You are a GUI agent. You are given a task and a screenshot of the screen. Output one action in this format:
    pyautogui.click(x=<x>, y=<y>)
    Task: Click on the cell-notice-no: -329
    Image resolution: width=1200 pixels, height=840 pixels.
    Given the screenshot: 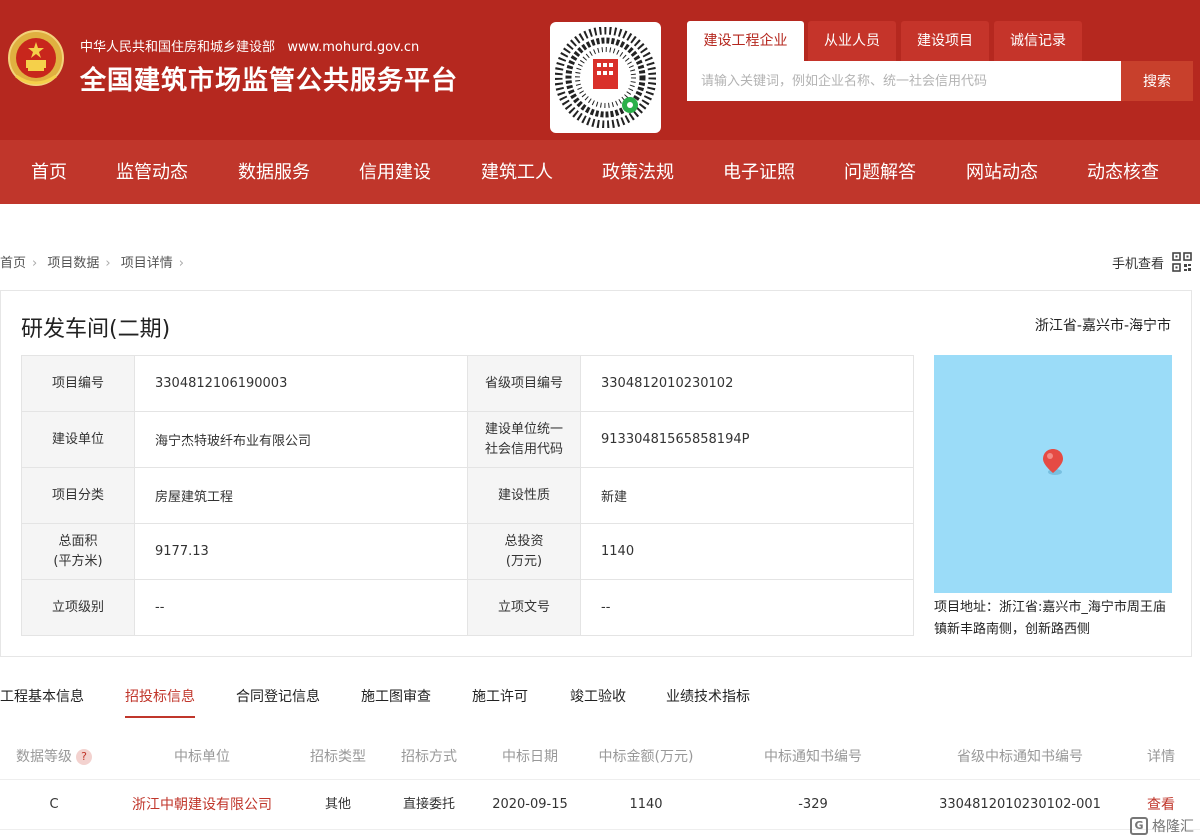 What is the action you would take?
    pyautogui.click(x=813, y=804)
    